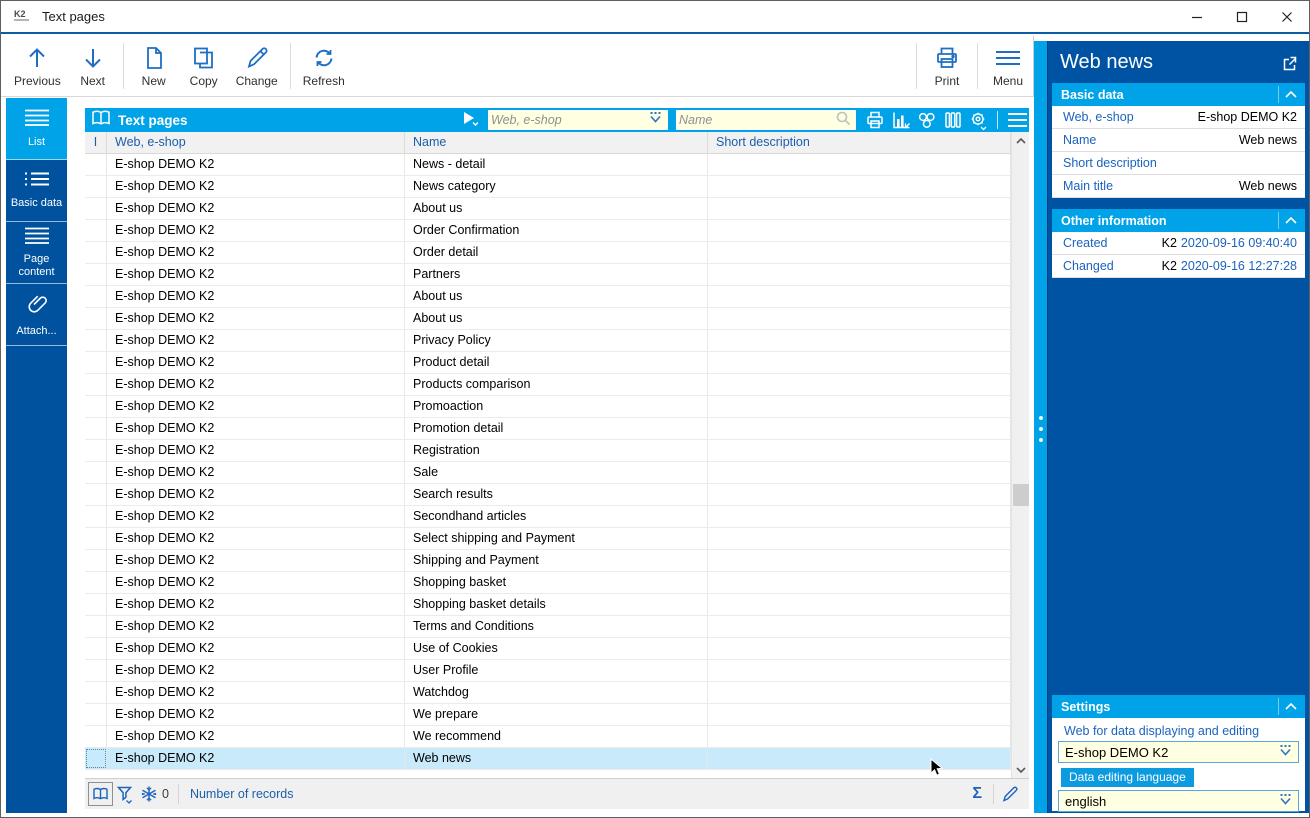 The width and height of the screenshot is (1310, 818). What do you see at coordinates (548, 407) in the screenshot?
I see `table-row: E-shop DEMO K2 Promoaction` at bounding box center [548, 407].